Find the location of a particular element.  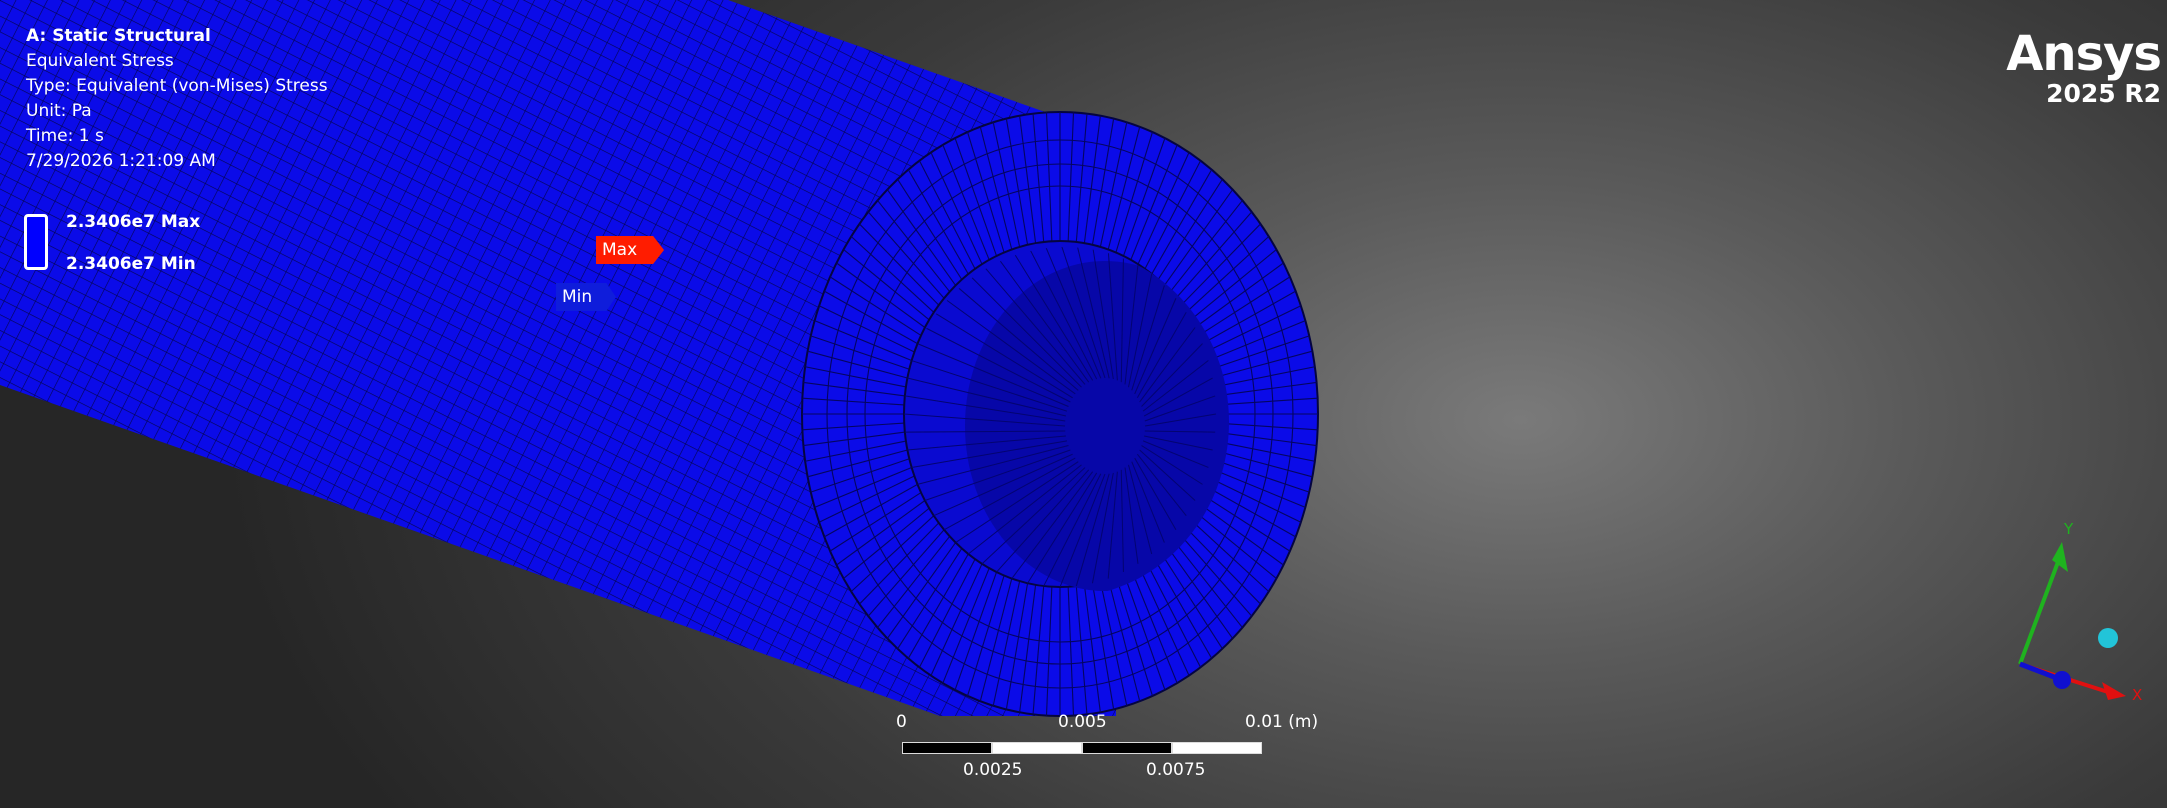

triad-y-label: Y is located at coordinates (2069, 529).